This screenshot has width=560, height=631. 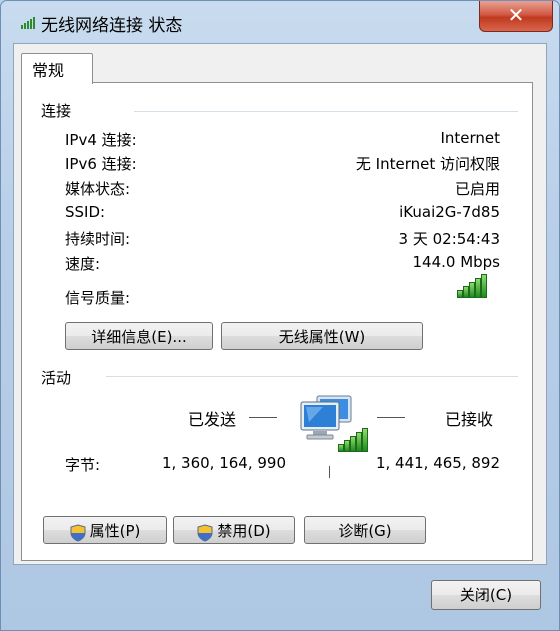 I want to click on disable-label: 禁用(D), so click(x=244, y=531).